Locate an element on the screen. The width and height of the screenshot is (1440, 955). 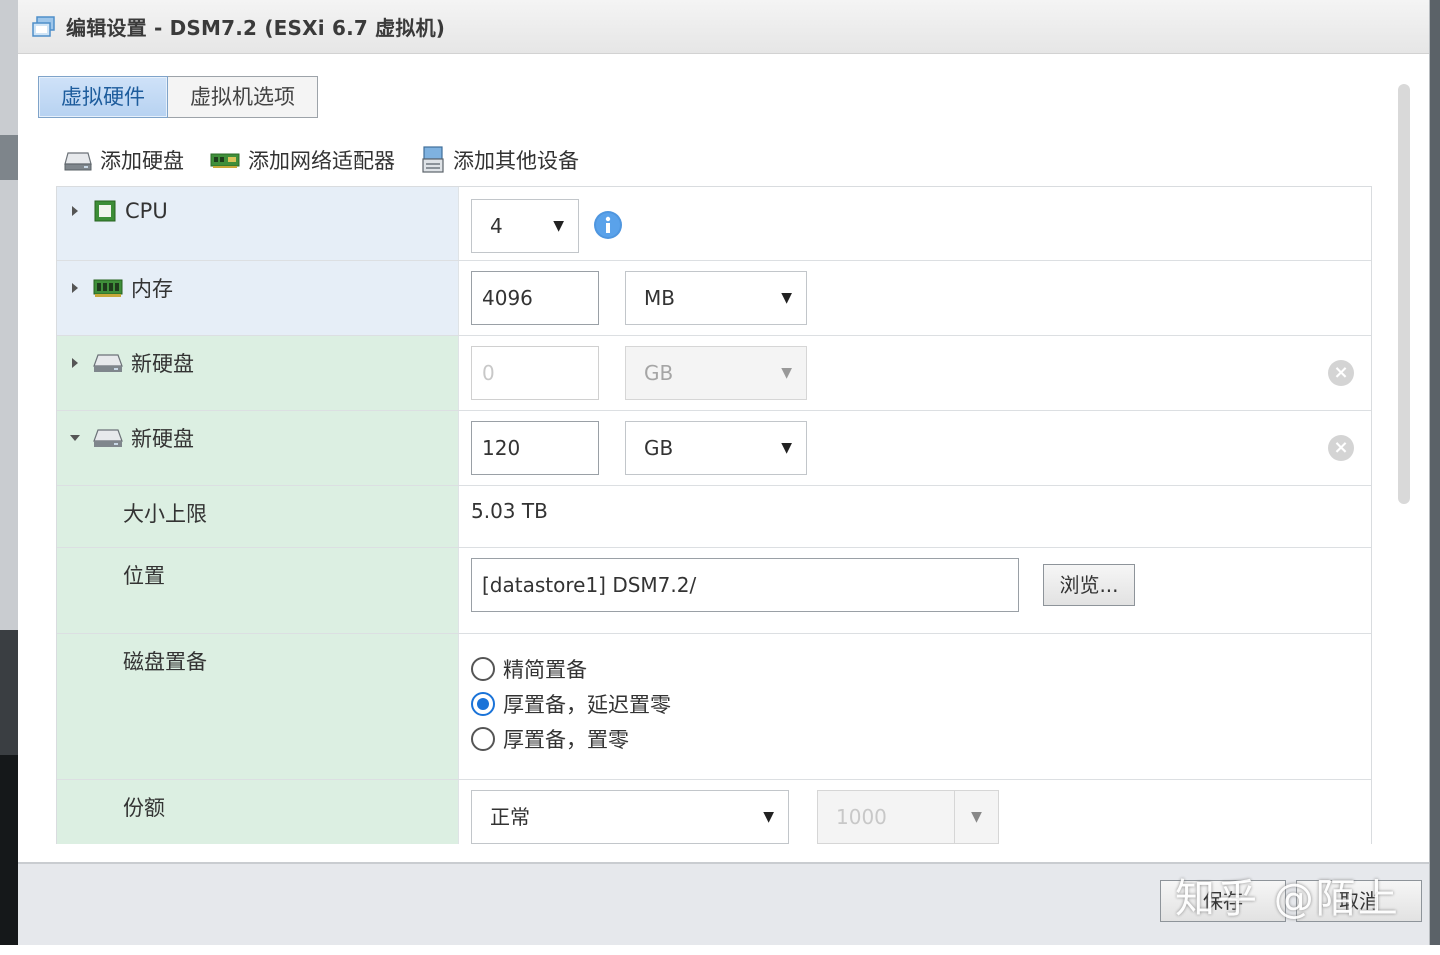
disk2-label: 新硬盘 is located at coordinates (162, 439).